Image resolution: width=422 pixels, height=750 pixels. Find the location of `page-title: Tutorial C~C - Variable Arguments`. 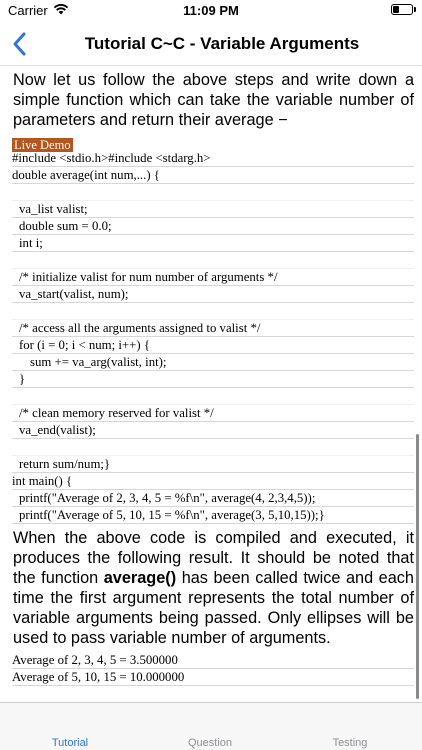

page-title: Tutorial C~C - Variable Arguments is located at coordinates (222, 43).